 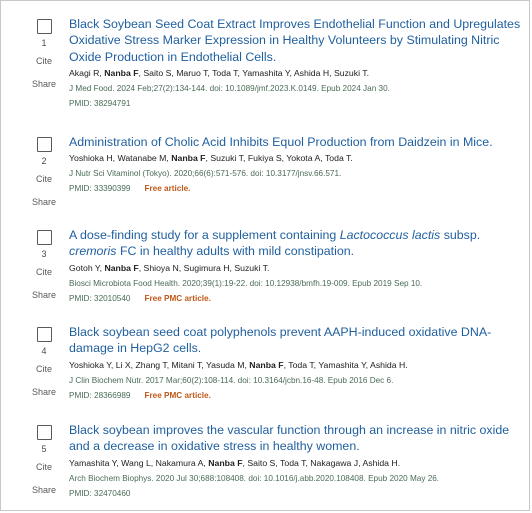 What do you see at coordinates (204, 267) in the screenshot?
I see `authors-text: , Shioya N, Sugimura H, Suzuki T.` at bounding box center [204, 267].